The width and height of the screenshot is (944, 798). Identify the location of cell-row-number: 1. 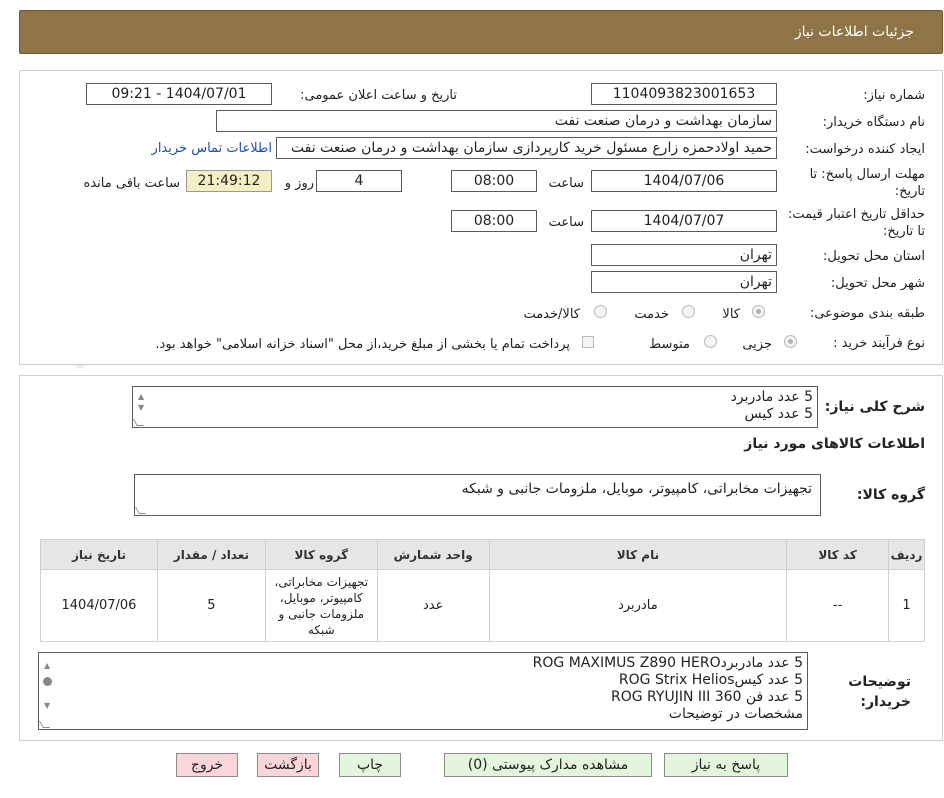
(906, 605).